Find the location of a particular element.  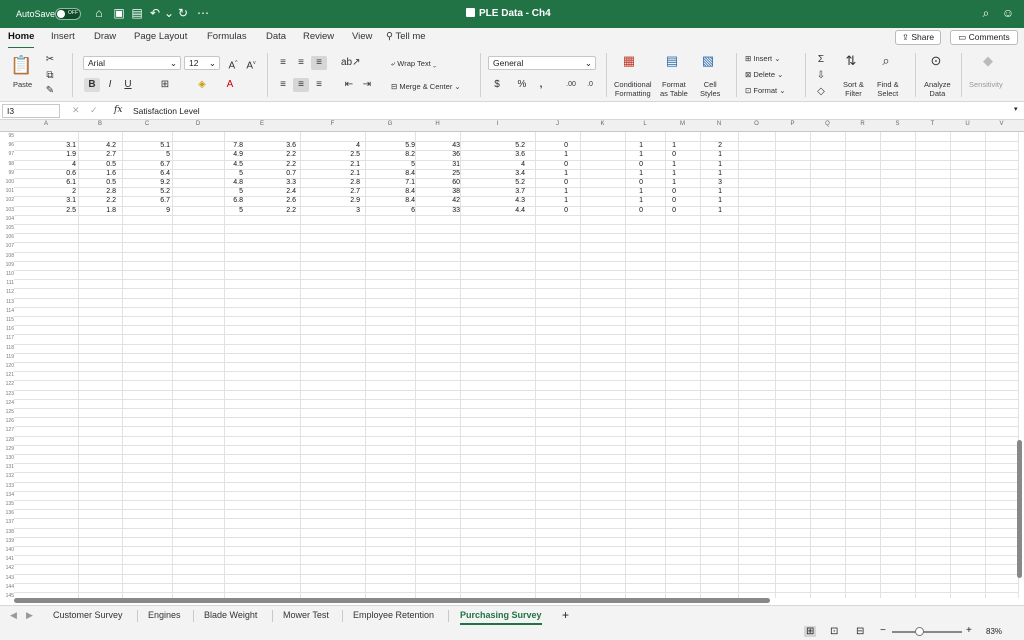

row-header: 95 is located at coordinates (7, 137).